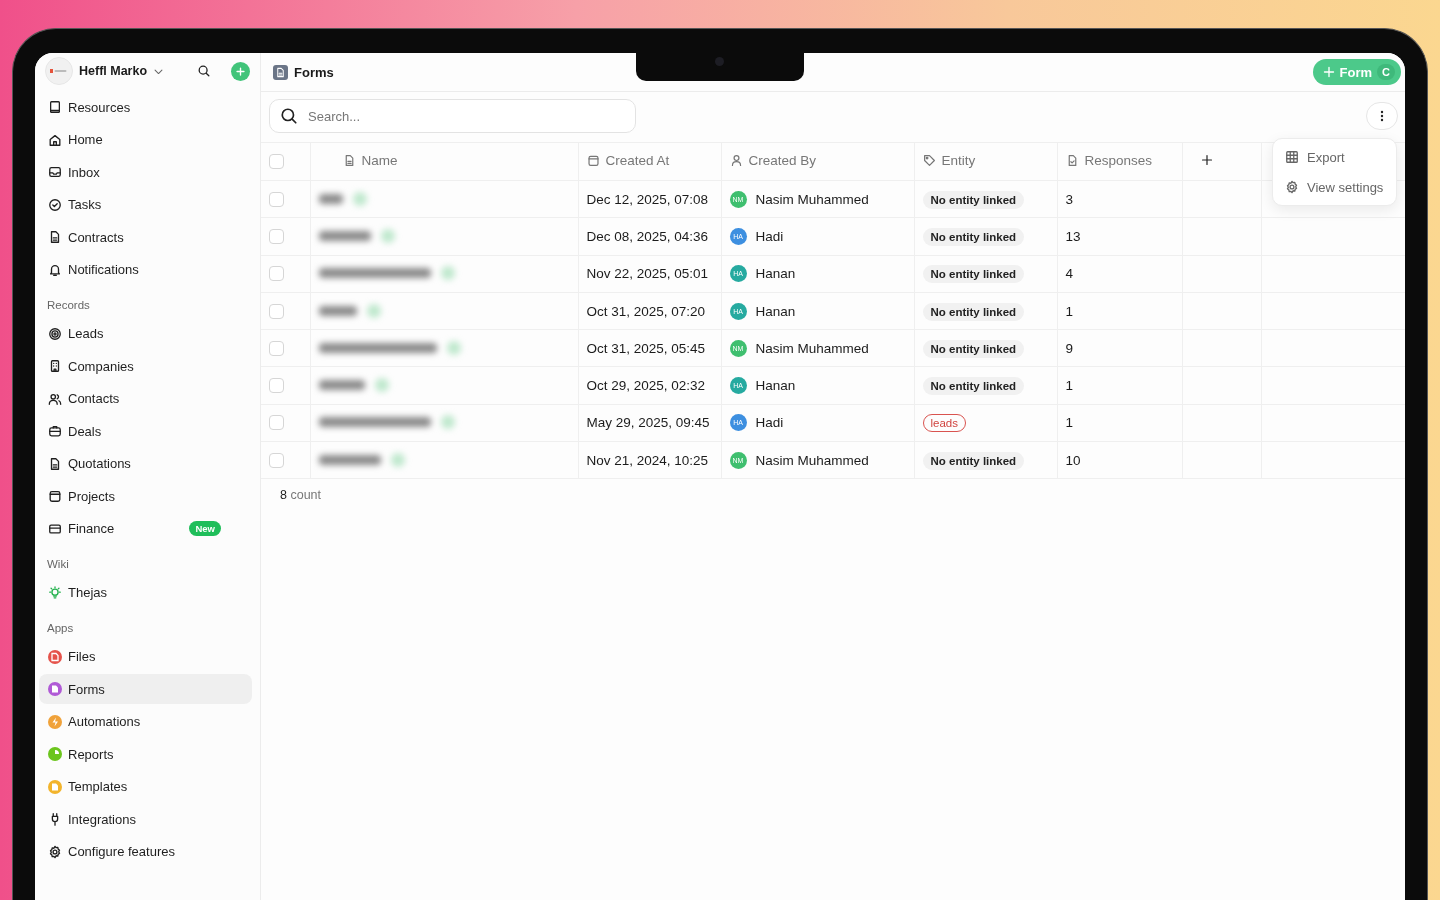  What do you see at coordinates (929, 160) in the screenshot?
I see `tag-icon` at bounding box center [929, 160].